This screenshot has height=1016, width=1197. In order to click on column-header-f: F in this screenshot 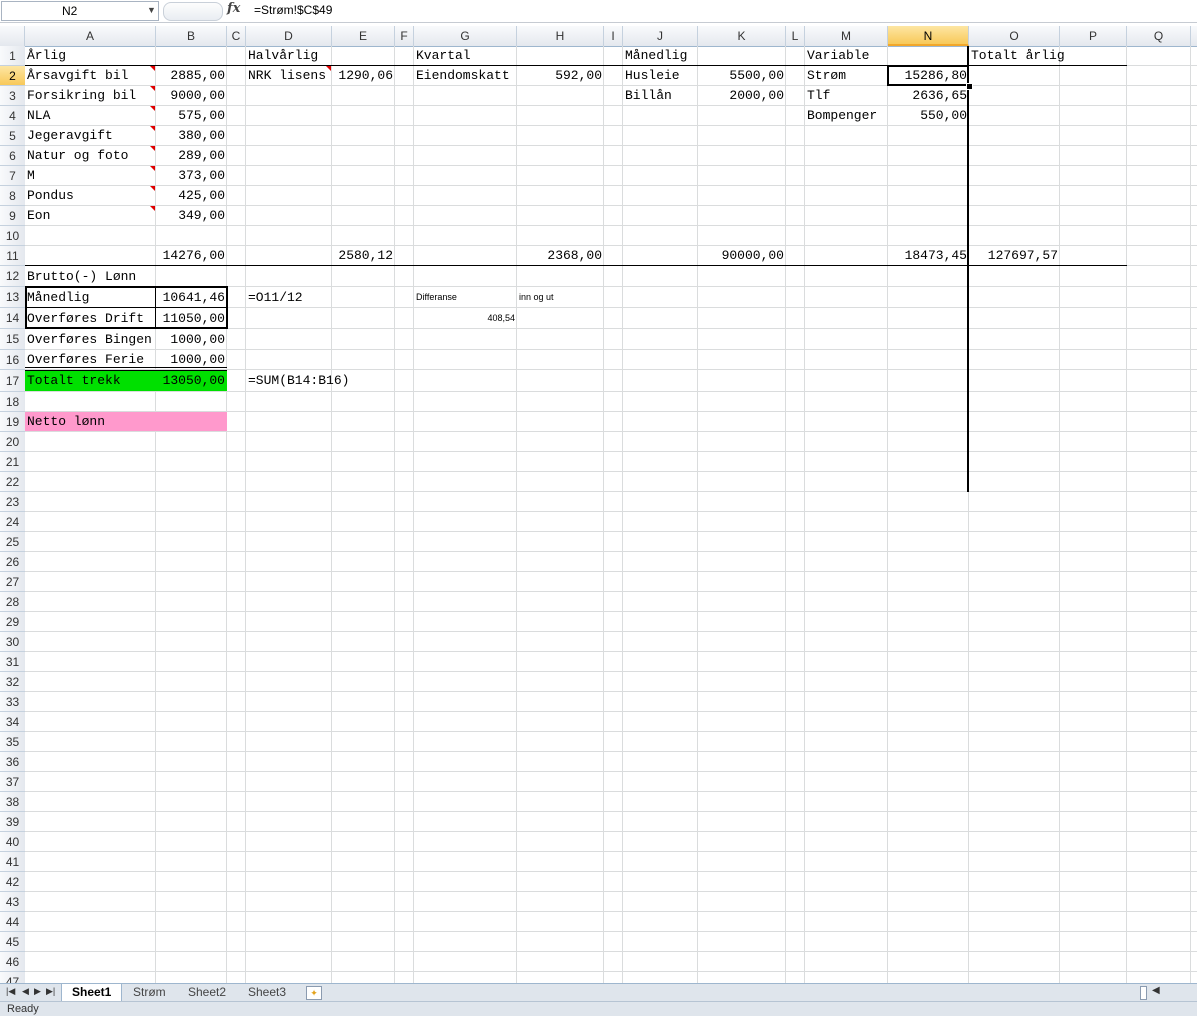, I will do `click(404, 36)`.